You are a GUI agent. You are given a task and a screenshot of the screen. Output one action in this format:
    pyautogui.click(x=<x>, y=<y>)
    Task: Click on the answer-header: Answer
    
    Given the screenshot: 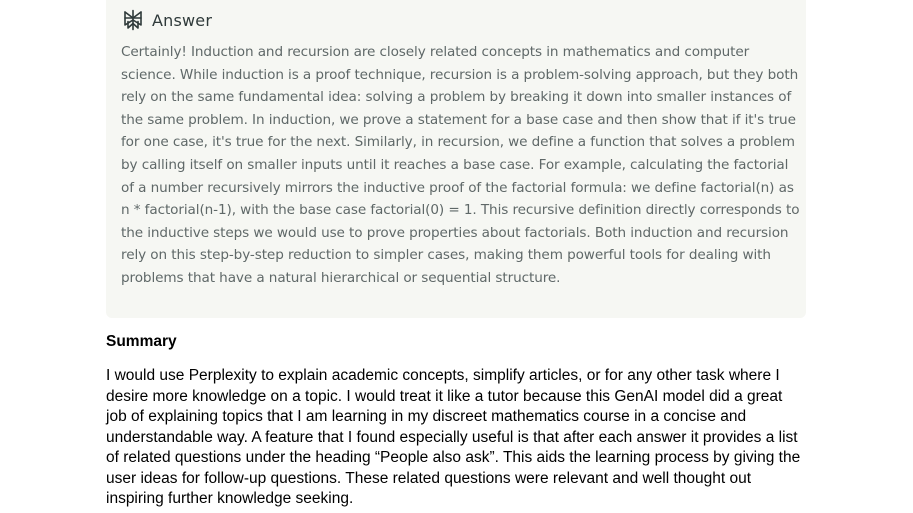 What is the action you would take?
    pyautogui.click(x=167, y=20)
    